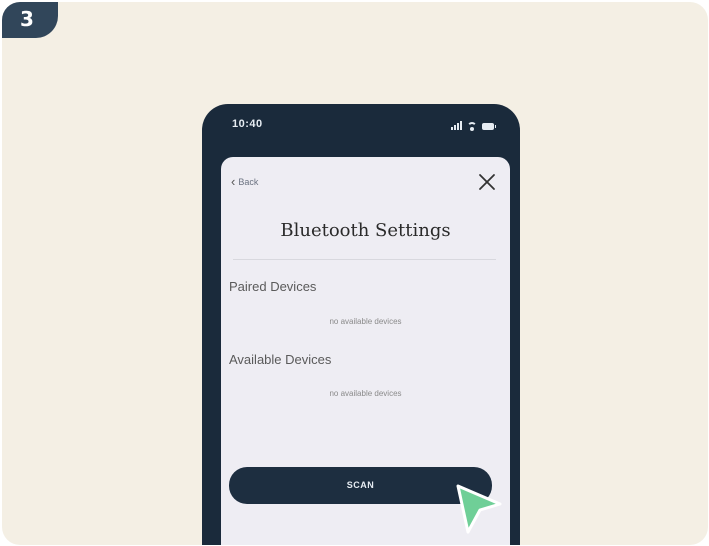 Image resolution: width=709 pixels, height=546 pixels. I want to click on status-bar: 10:40, so click(364, 126).